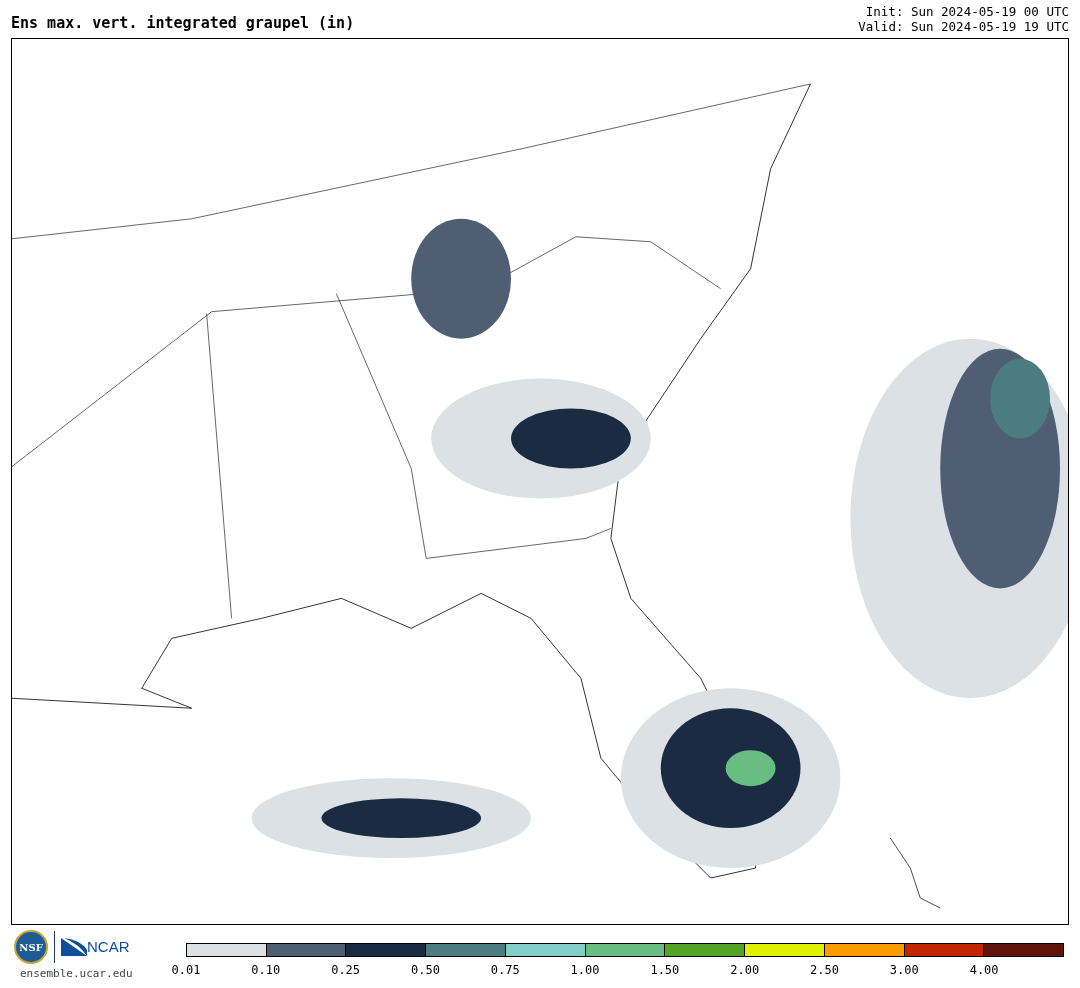 Image resolution: width=1080 pixels, height=988 pixels. I want to click on ncar-emblem-icon, so click(74, 947).